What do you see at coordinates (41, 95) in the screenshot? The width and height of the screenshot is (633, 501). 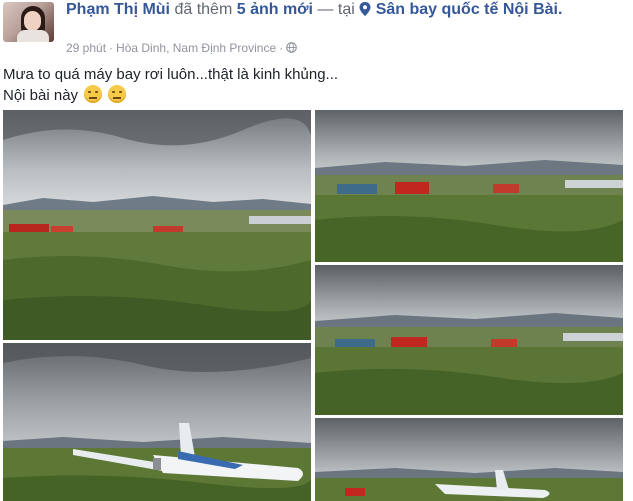 I see `caption-line-2-text: Nội bài này` at bounding box center [41, 95].